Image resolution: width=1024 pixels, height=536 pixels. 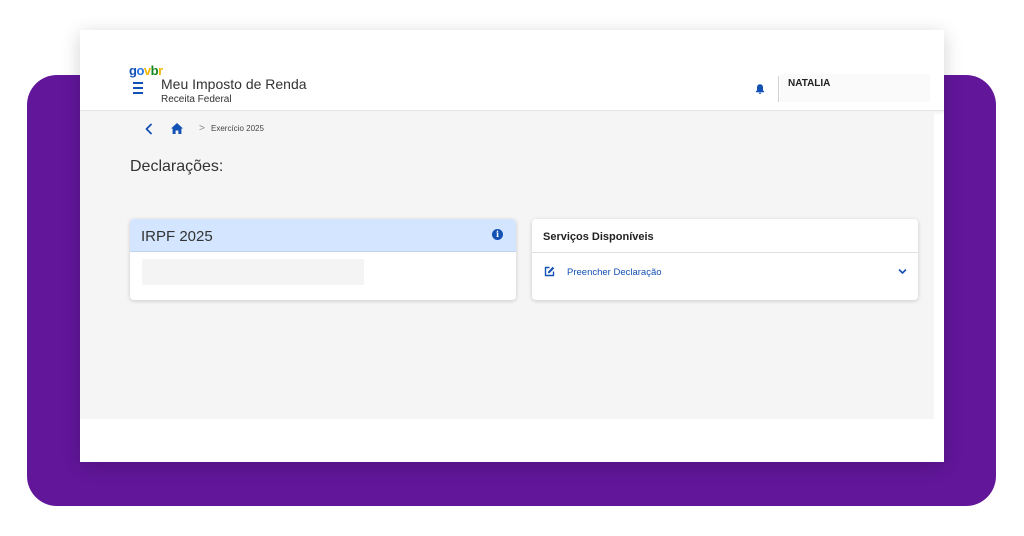 I want to click on chevron-down-icon, so click(x=902, y=271).